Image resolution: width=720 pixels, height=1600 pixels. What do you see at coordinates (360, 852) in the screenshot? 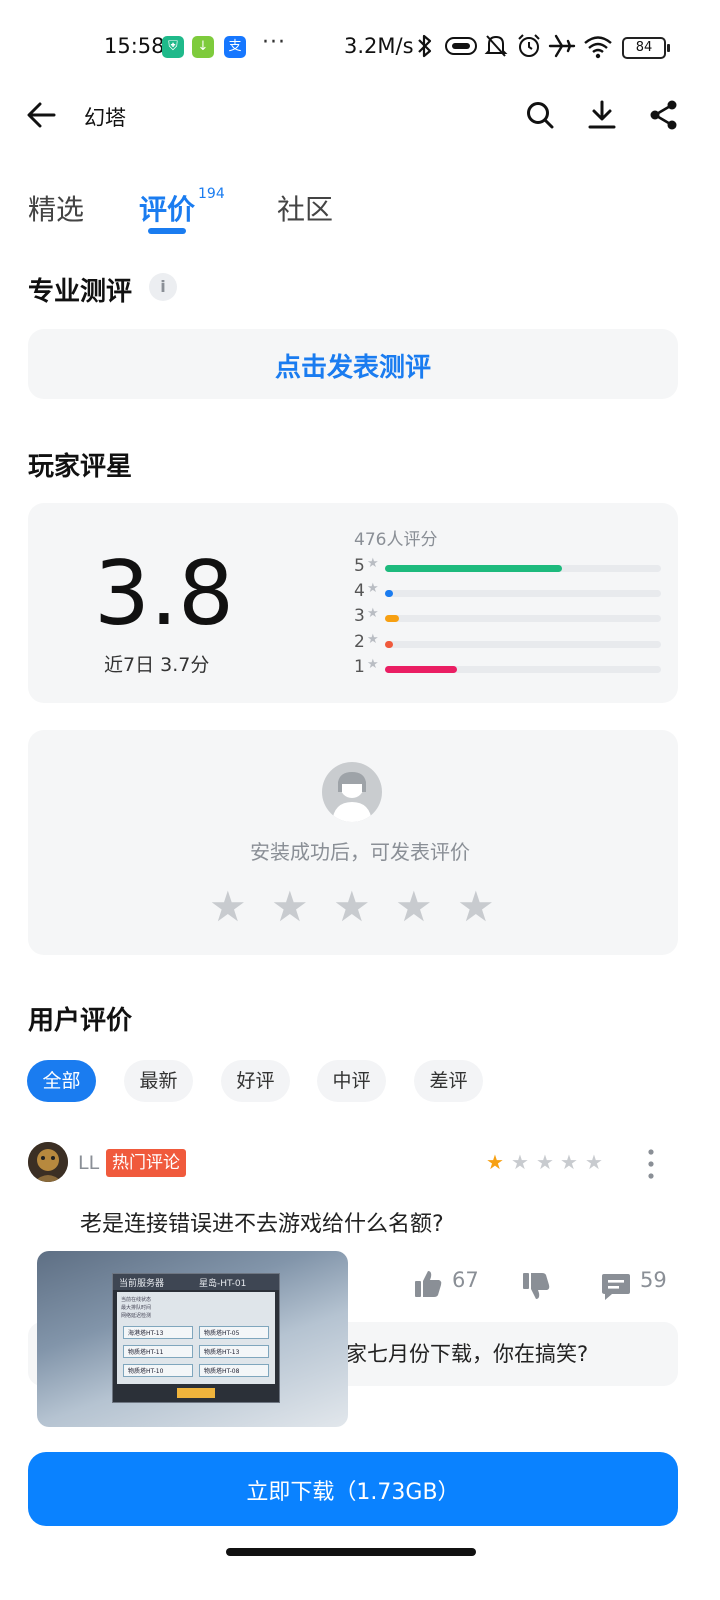
I see `install-hint: 安装成功后，可发表评价` at bounding box center [360, 852].